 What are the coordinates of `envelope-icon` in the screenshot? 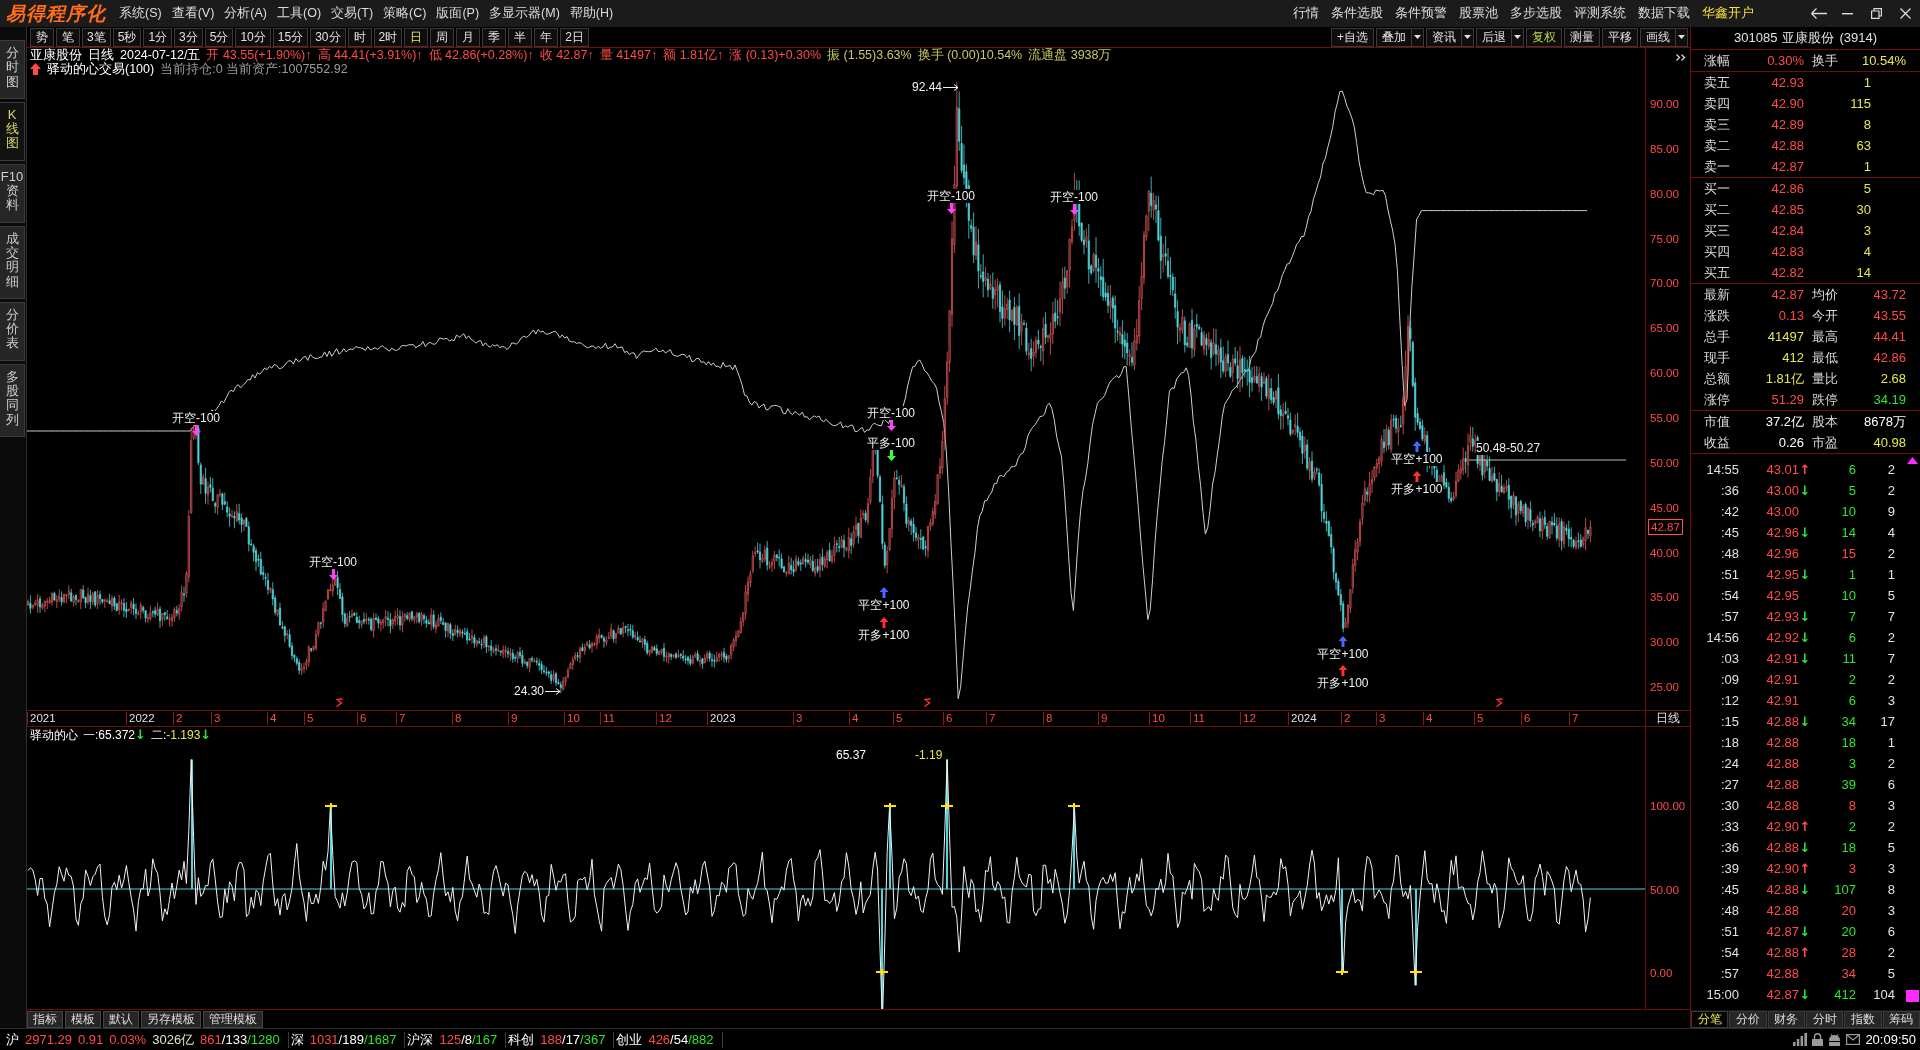 It's located at (1853, 1039).